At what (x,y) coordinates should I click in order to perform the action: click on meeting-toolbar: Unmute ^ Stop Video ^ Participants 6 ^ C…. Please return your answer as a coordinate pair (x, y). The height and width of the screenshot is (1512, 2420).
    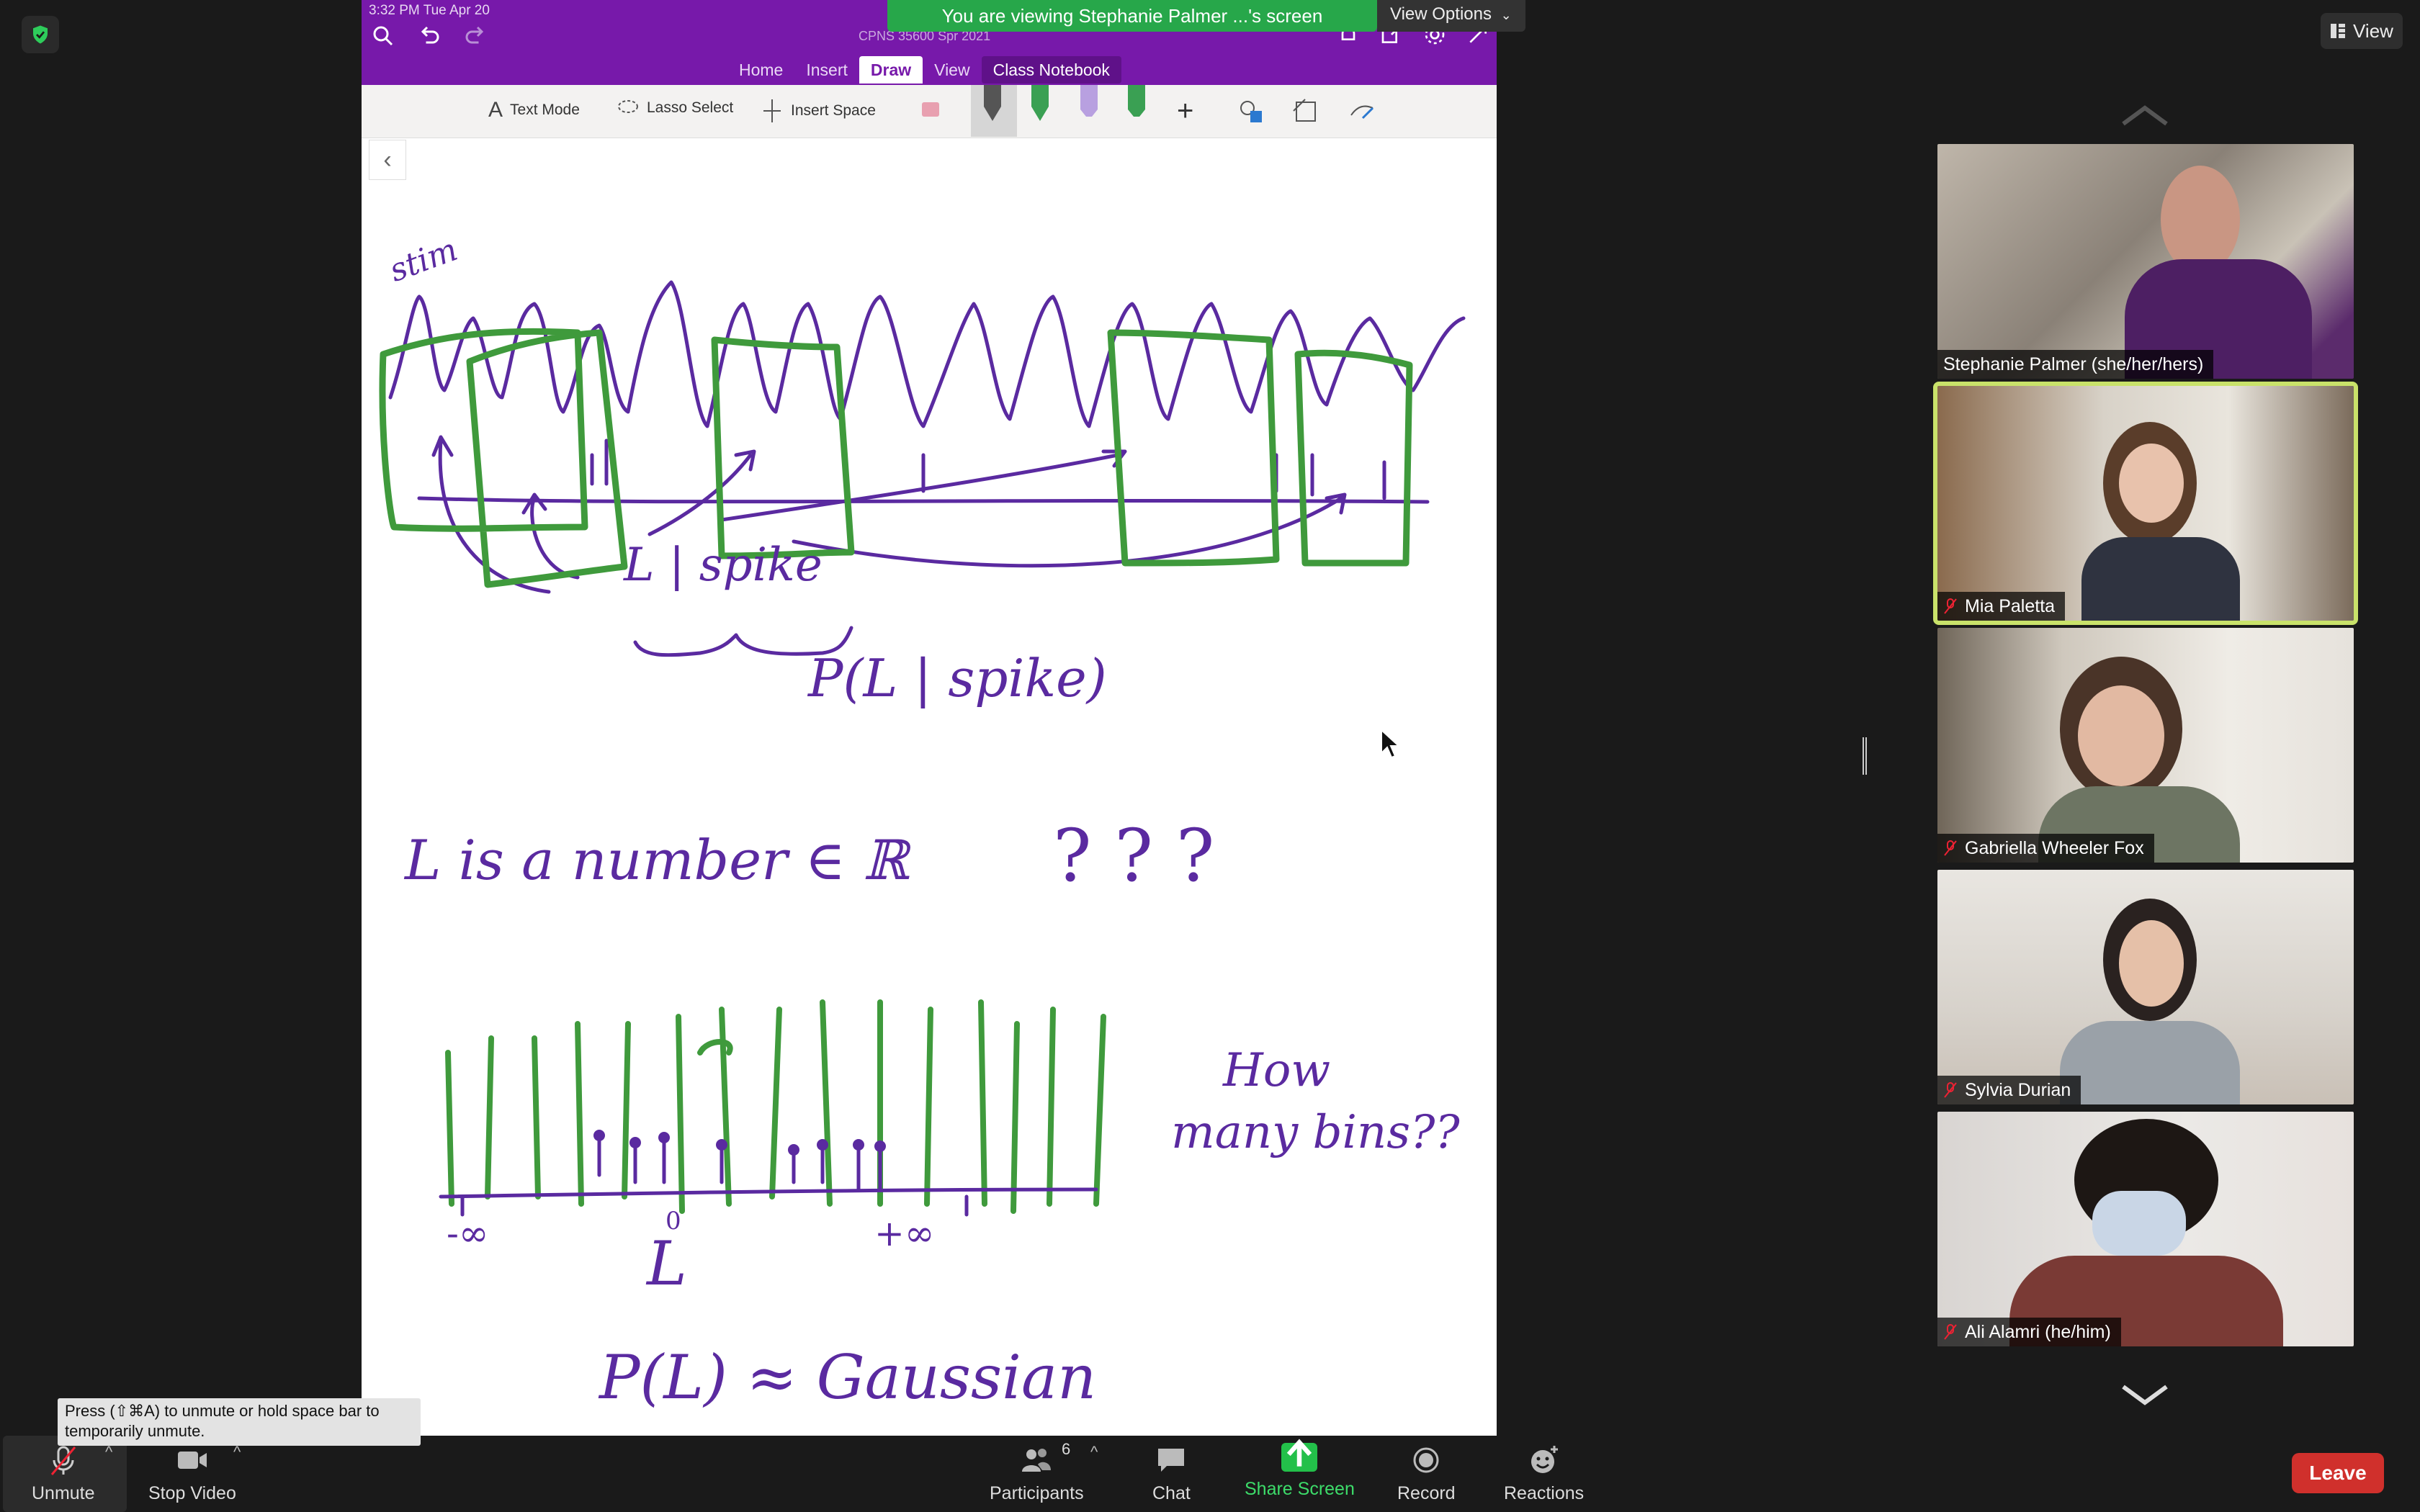
    Looking at the image, I should click on (1210, 1474).